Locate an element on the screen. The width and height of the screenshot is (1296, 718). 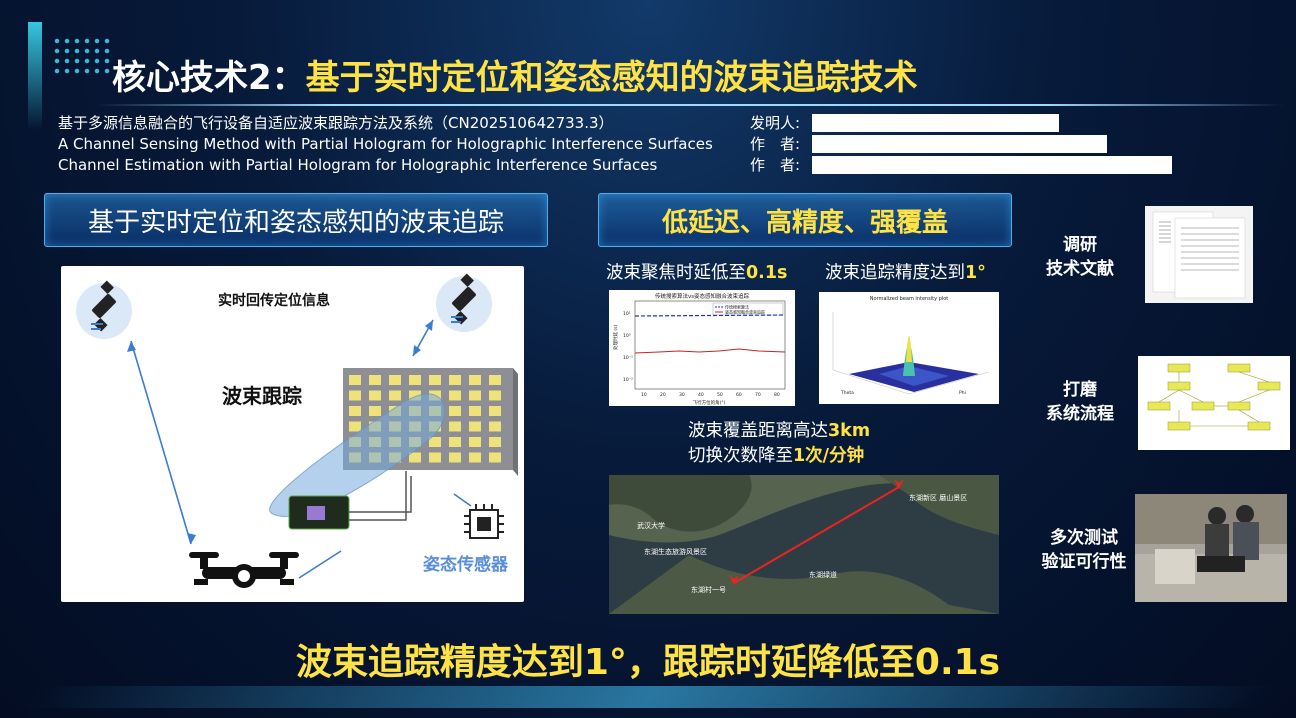
caption-delay: 波束聚焦时延低至0.1s is located at coordinates (696, 271).